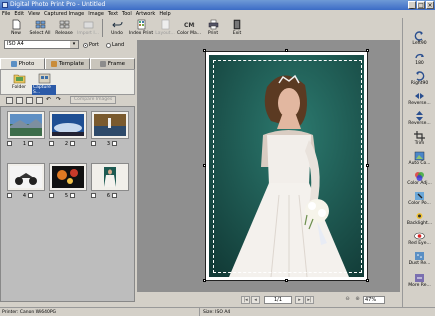 The height and width of the screenshot is (316, 435). Describe the element at coordinates (430, 5) in the screenshot. I see `close-button: ×` at that location.